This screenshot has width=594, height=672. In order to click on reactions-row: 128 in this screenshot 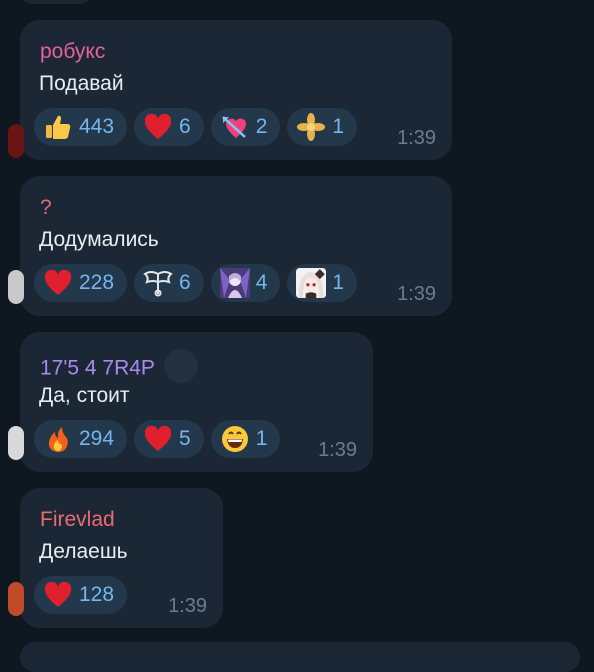, I will do `click(81, 595)`.